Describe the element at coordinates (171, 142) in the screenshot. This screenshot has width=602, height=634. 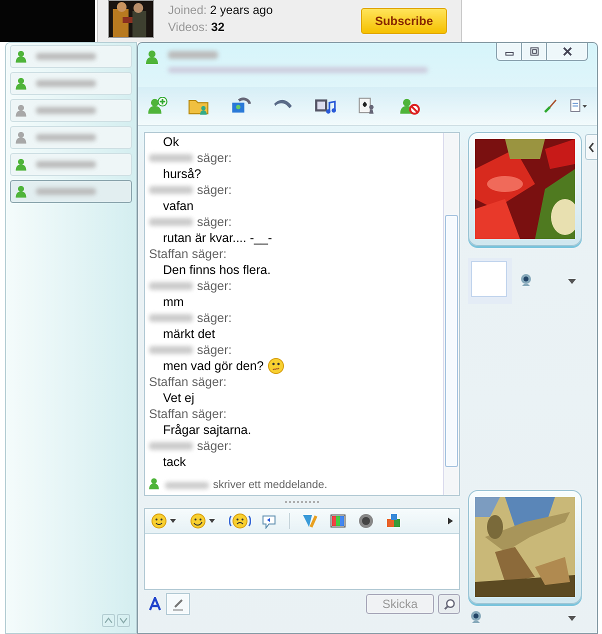
I see `message-text: Ok` at that location.